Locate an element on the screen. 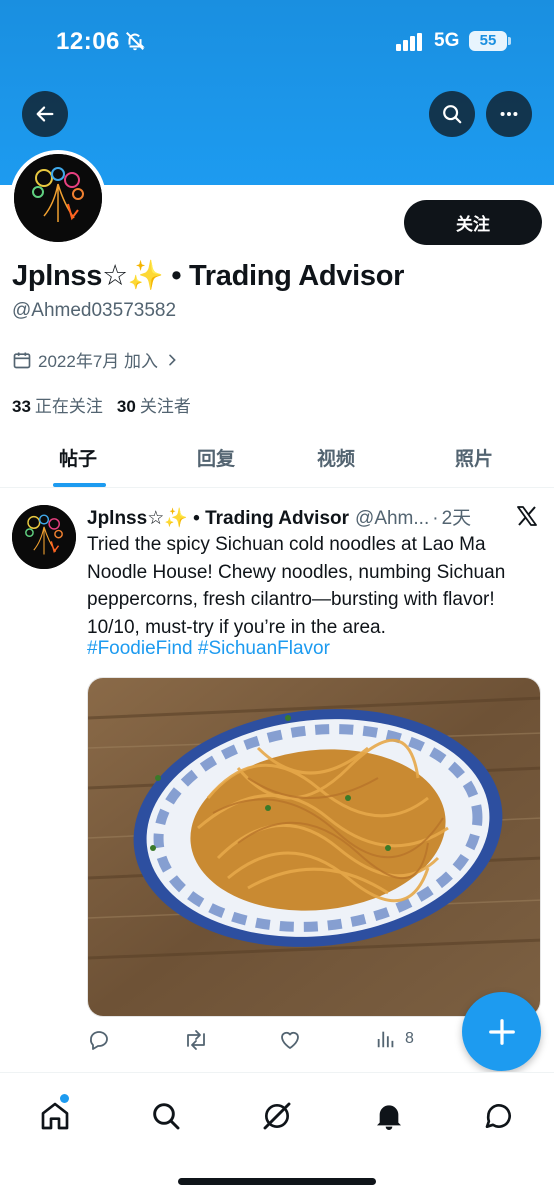 Image resolution: width=554 pixels, height=1200 pixels. follow-counts: 33 正在关注 30 关注者 is located at coordinates (101, 404).